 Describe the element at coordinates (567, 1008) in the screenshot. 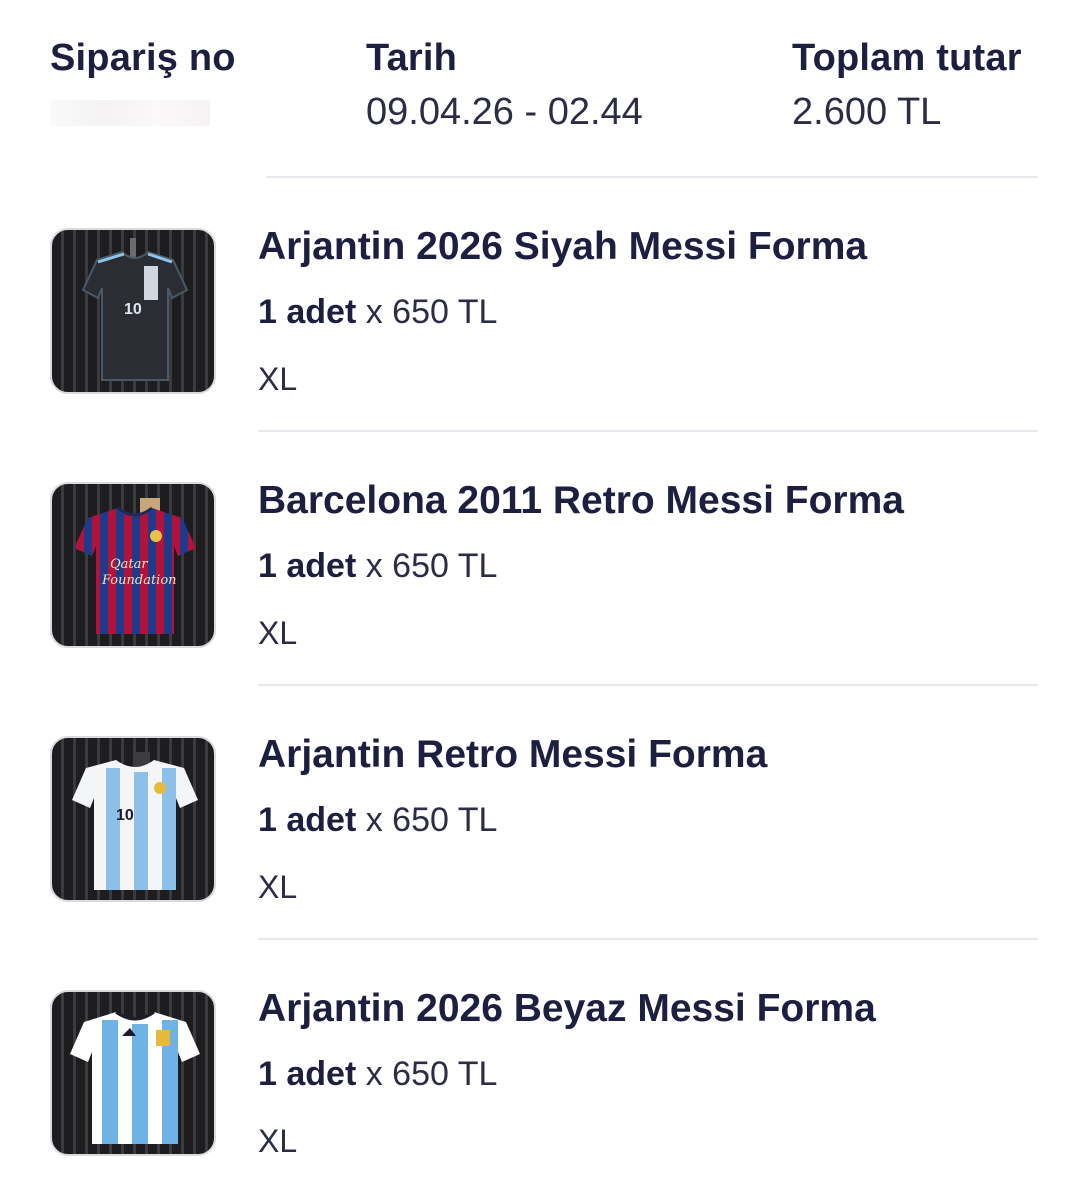

I see `item-title: Arjantin 2026 Beyaz Messi Forma` at that location.